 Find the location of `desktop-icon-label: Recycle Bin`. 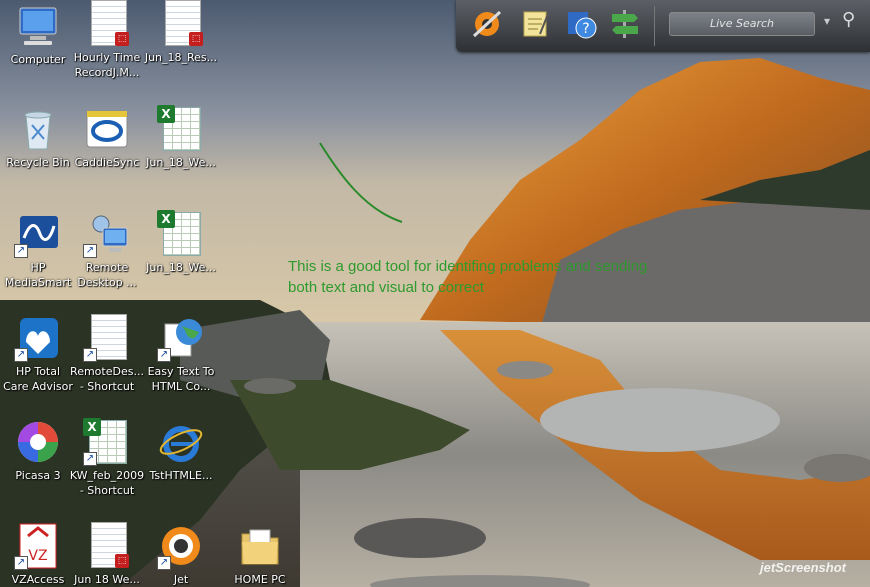

desktop-icon-label: Recycle Bin is located at coordinates (38, 162).